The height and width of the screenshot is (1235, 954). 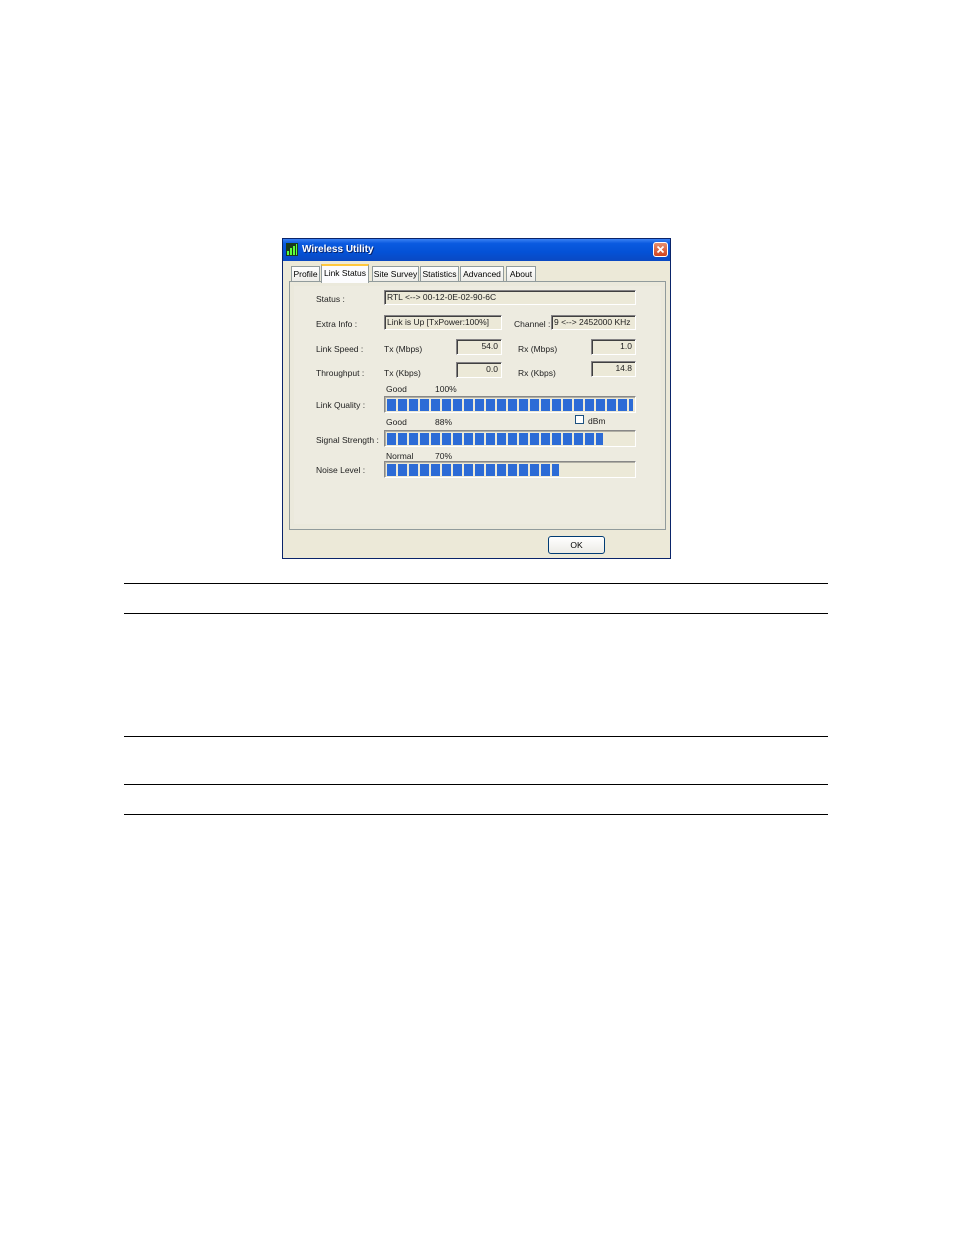 What do you see at coordinates (340, 349) in the screenshot?
I see `link-speed-label: Link Speed :` at bounding box center [340, 349].